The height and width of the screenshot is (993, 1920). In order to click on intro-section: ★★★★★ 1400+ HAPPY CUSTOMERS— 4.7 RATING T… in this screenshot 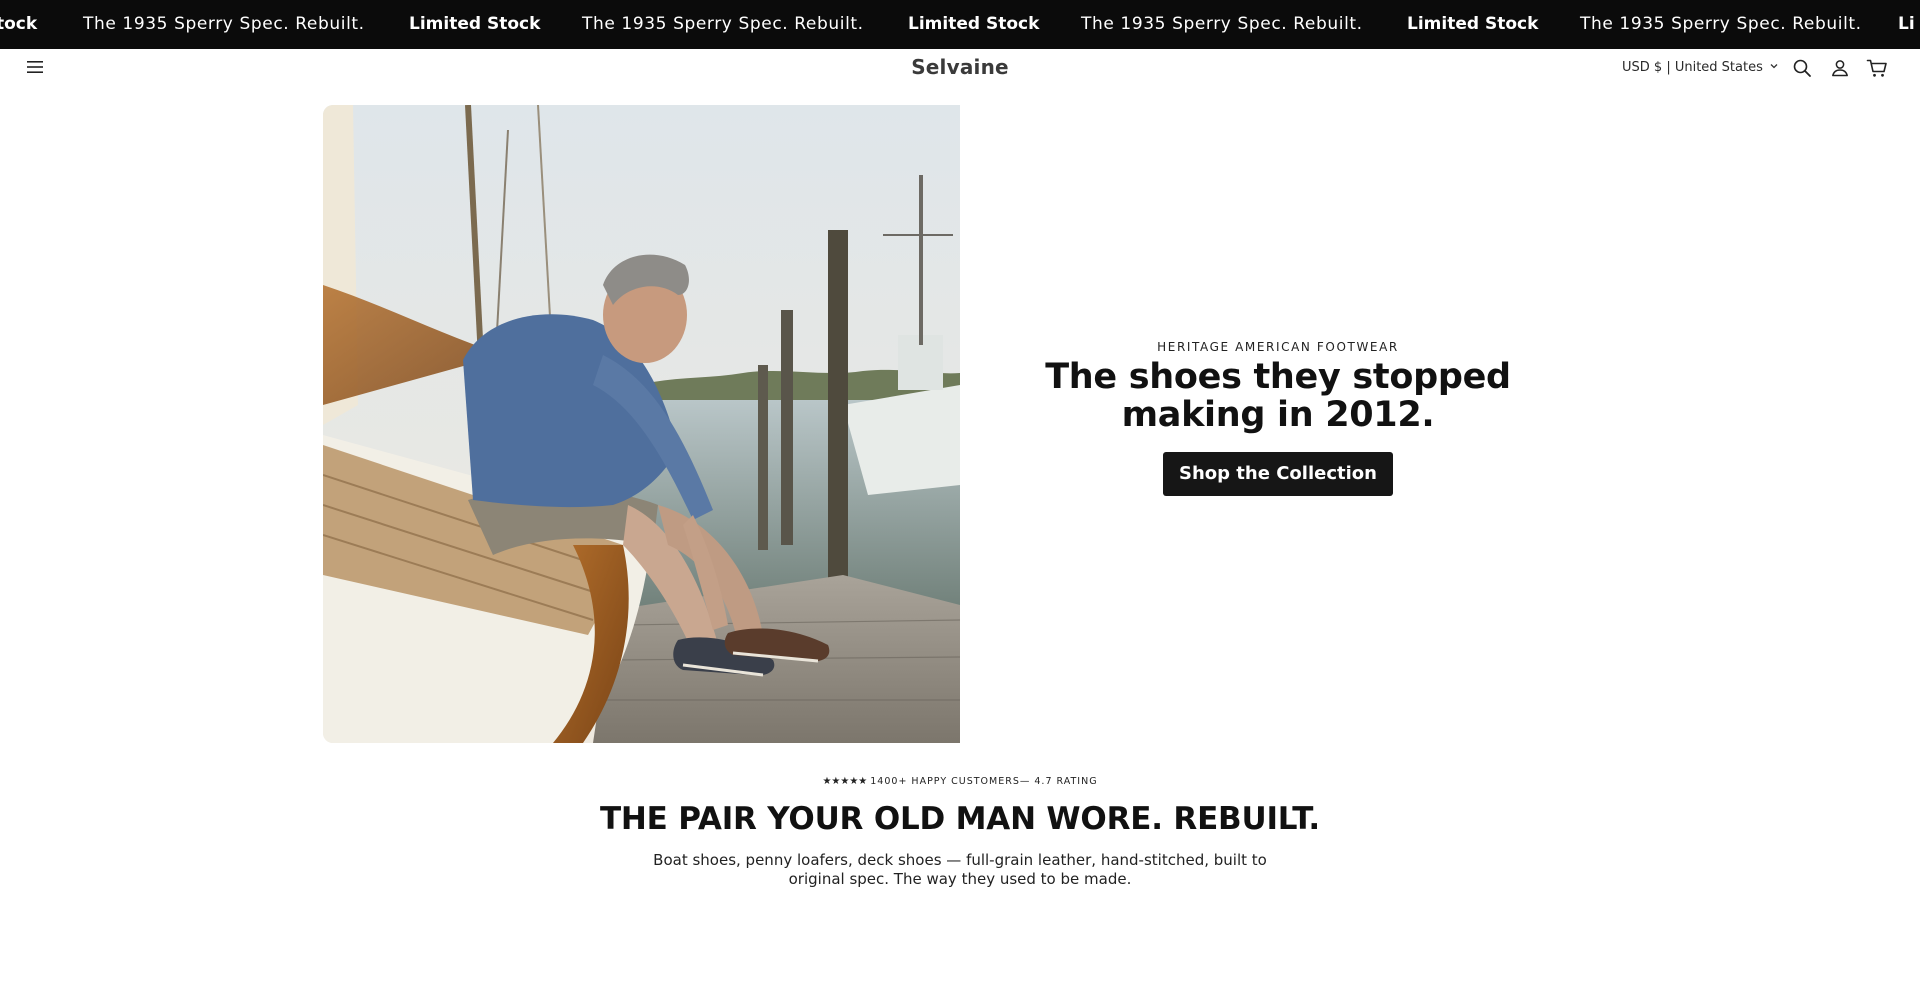, I will do `click(960, 832)`.